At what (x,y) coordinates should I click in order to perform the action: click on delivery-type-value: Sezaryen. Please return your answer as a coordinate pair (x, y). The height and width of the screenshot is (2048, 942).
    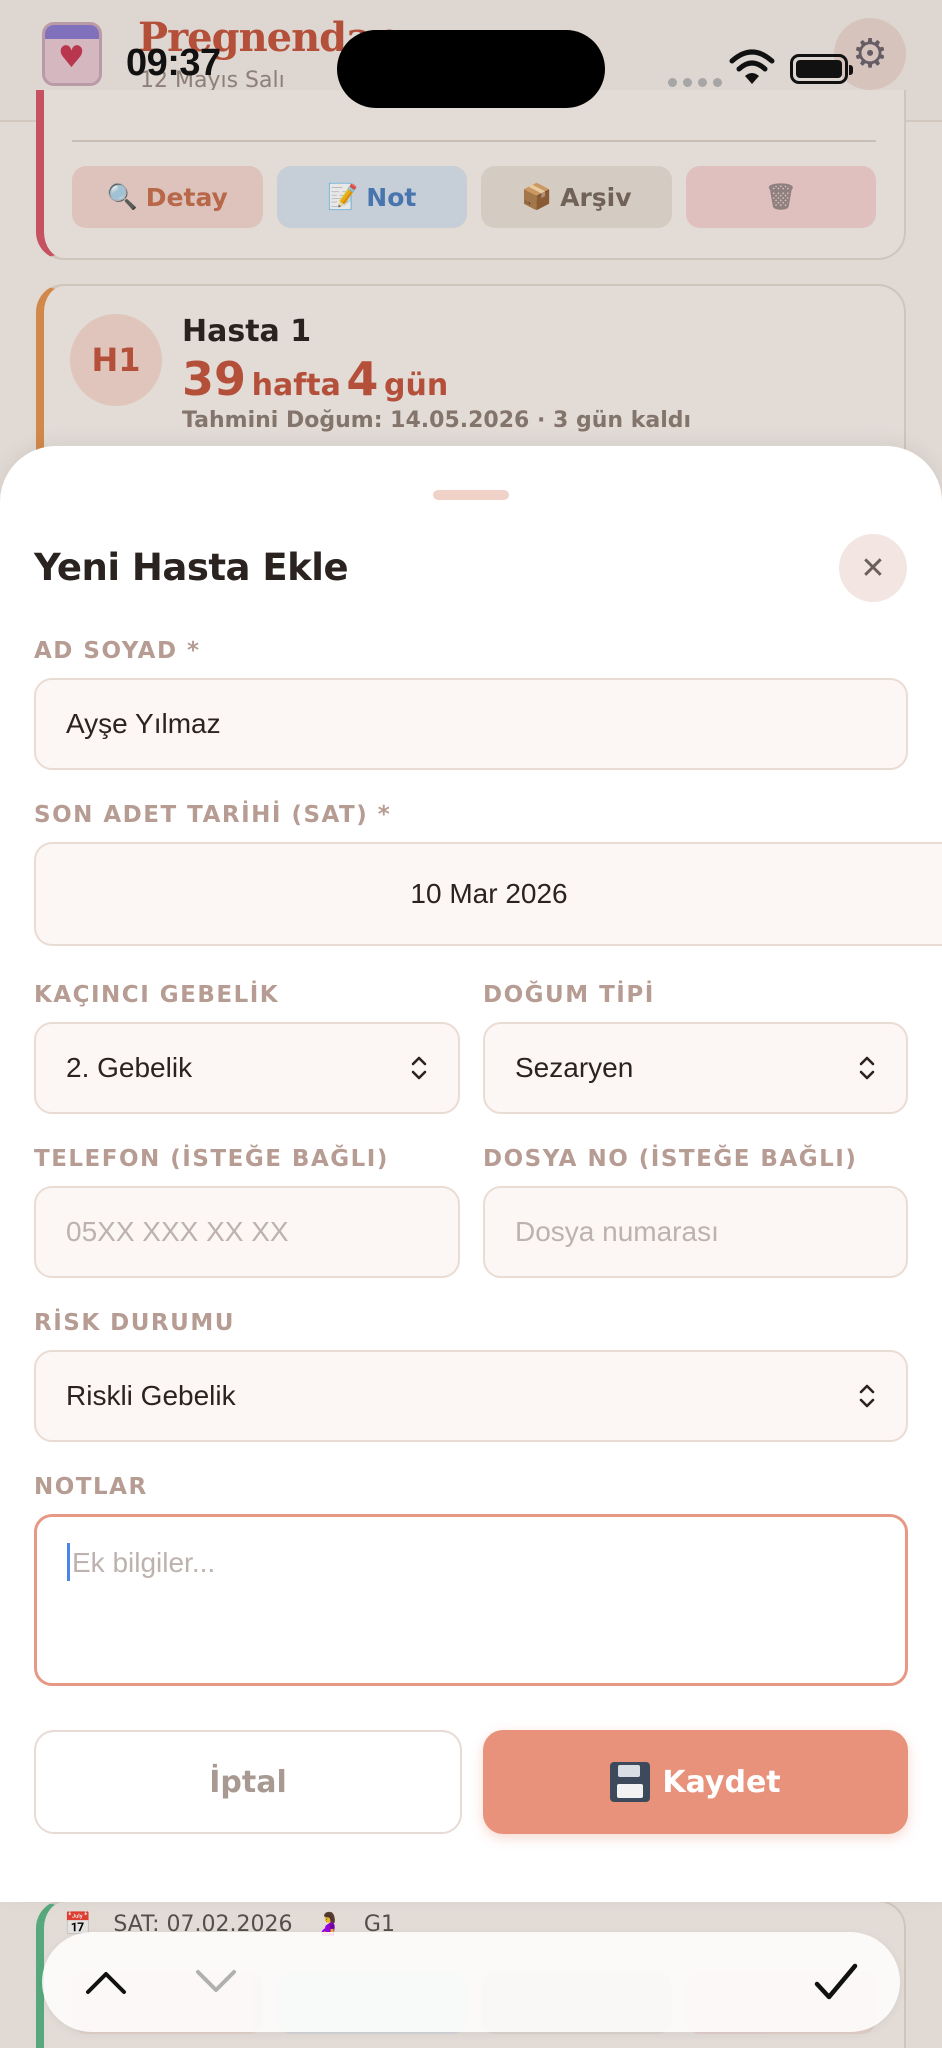
    Looking at the image, I should click on (574, 1067).